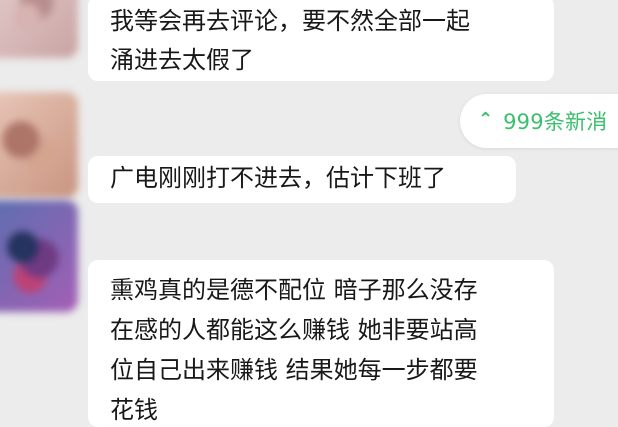 Image resolution: width=618 pixels, height=427 pixels. I want to click on new-messages-label: 999条新消, so click(555, 122).